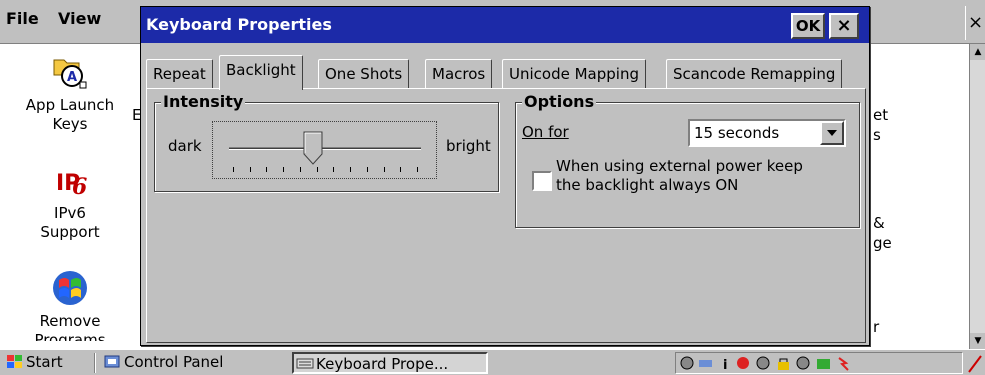 This screenshot has height=375, width=985. What do you see at coordinates (832, 133) in the screenshot?
I see `chevron-down-icon` at bounding box center [832, 133].